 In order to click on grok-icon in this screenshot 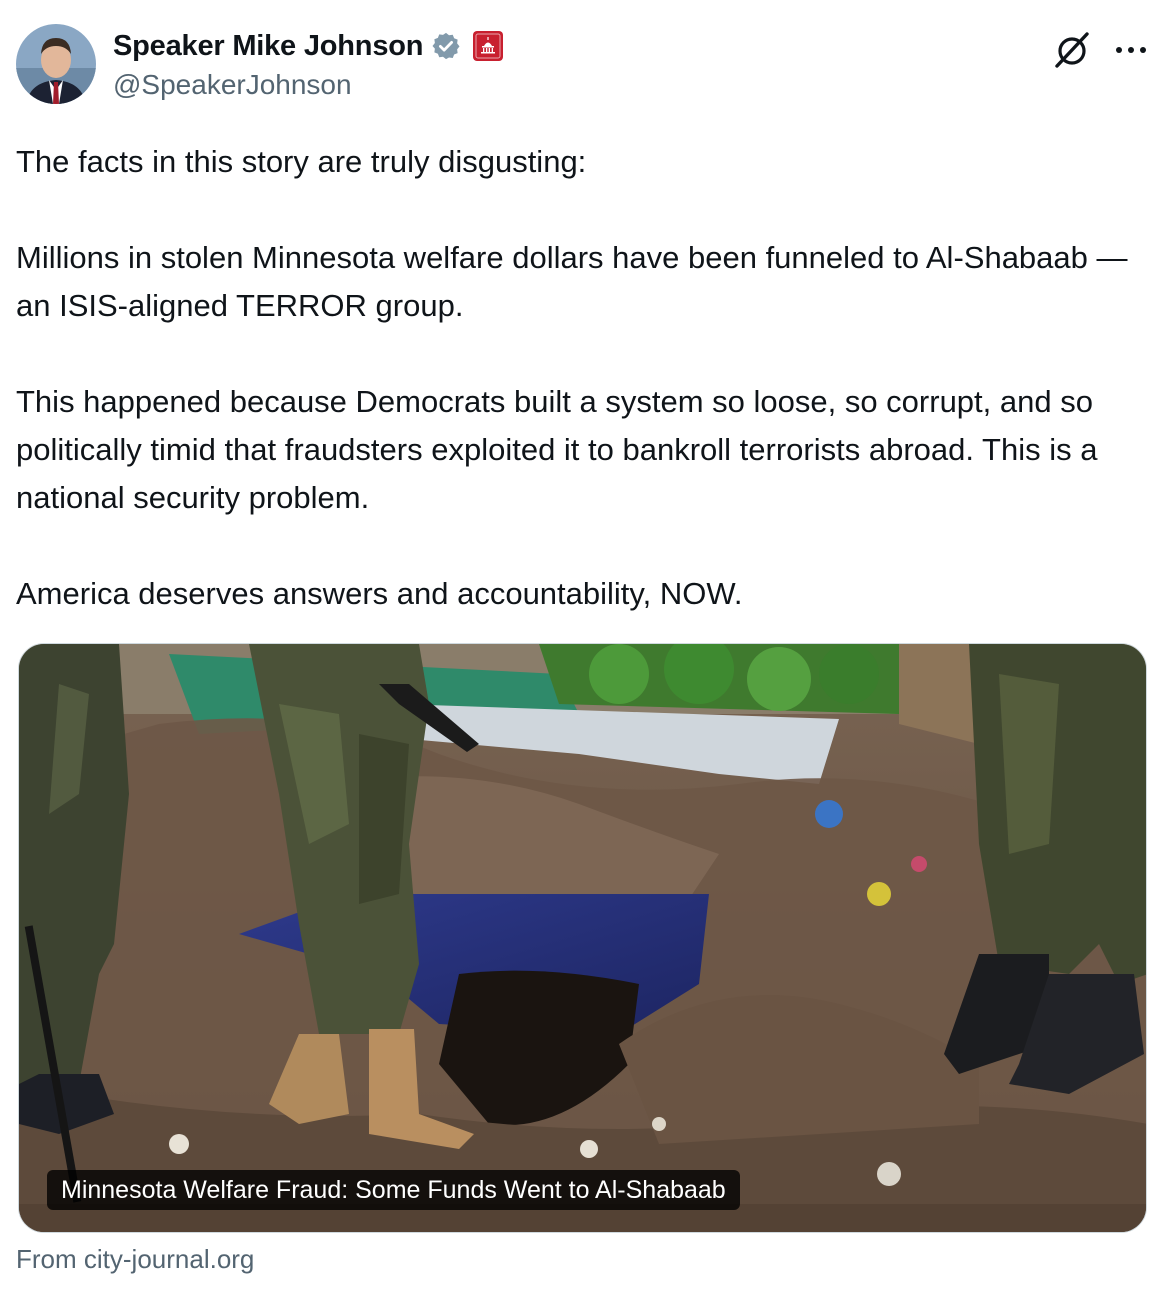, I will do `click(1072, 50)`.